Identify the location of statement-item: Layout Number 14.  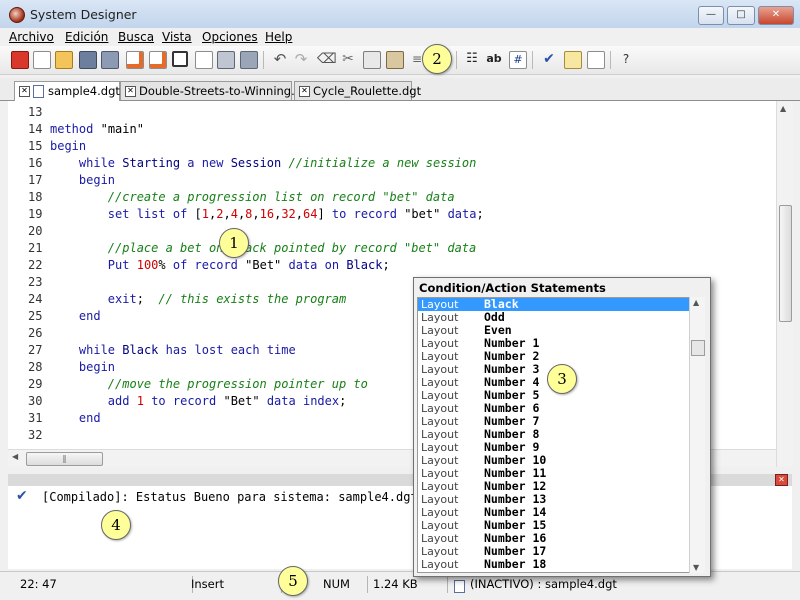
(554, 513).